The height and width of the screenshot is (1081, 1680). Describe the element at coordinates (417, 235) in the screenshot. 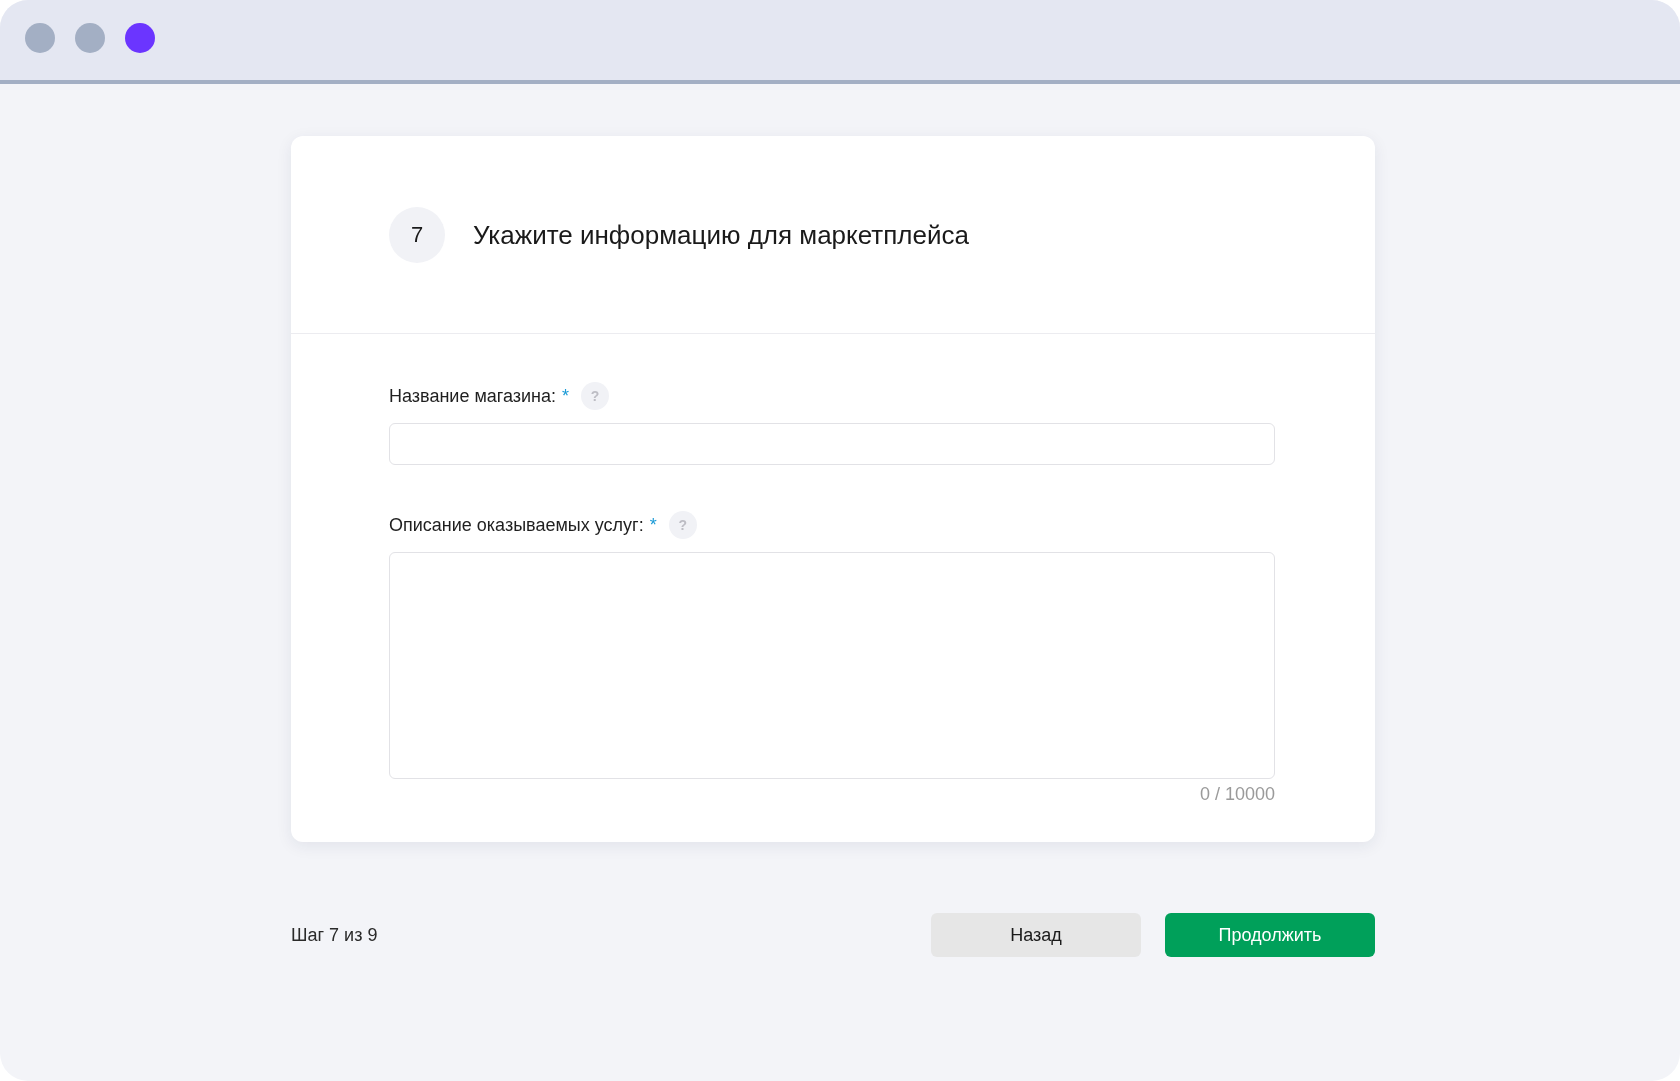

I see `step-number: 7` at that location.